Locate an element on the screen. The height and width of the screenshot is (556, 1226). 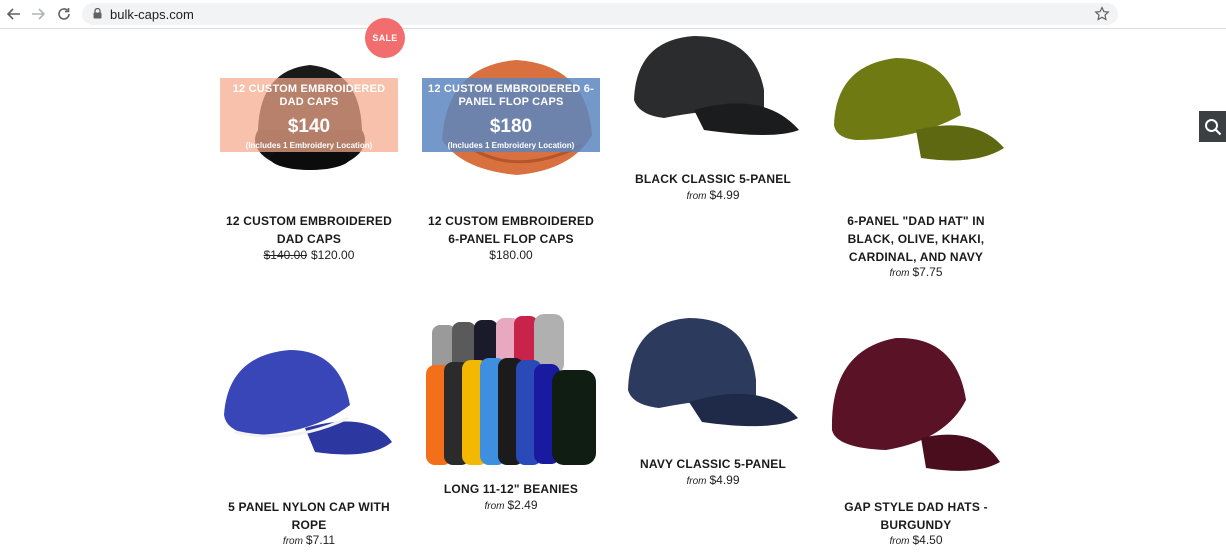
product-card: 5 PANEL NYLON CAP WITH ROPE from $7.11 is located at coordinates (309, 433).